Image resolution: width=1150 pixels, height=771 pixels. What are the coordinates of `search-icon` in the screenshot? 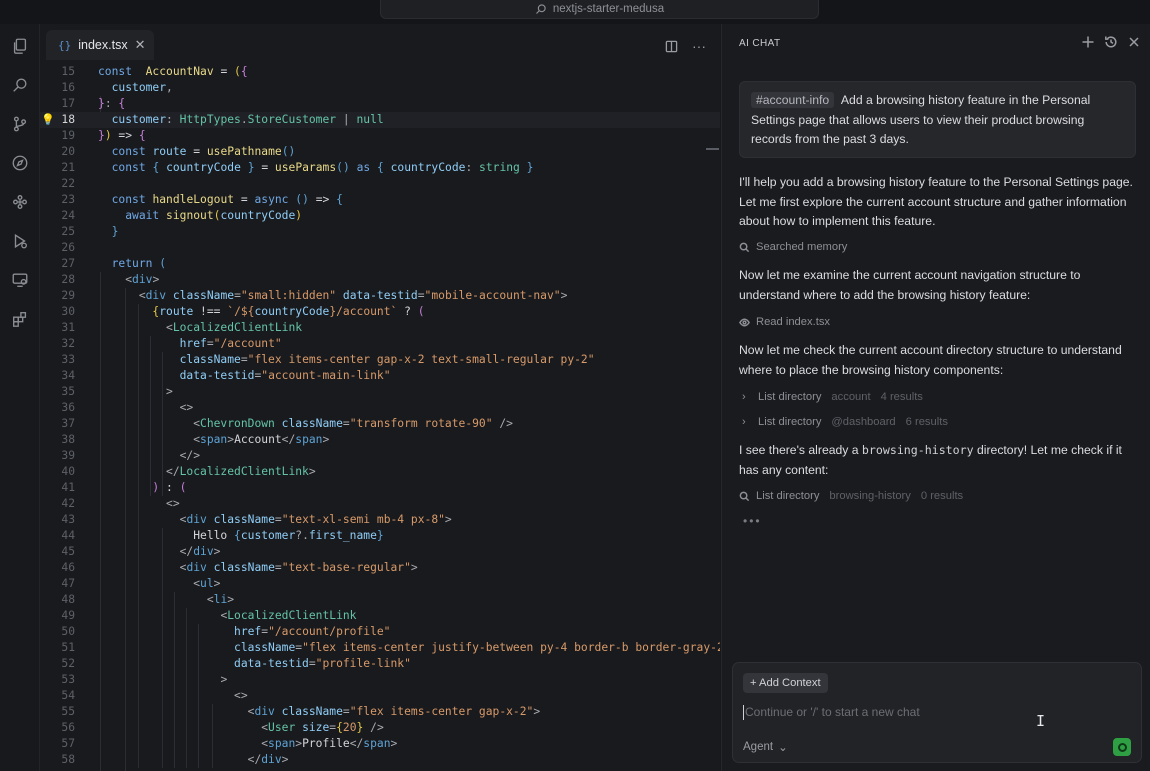 It's located at (20, 85).